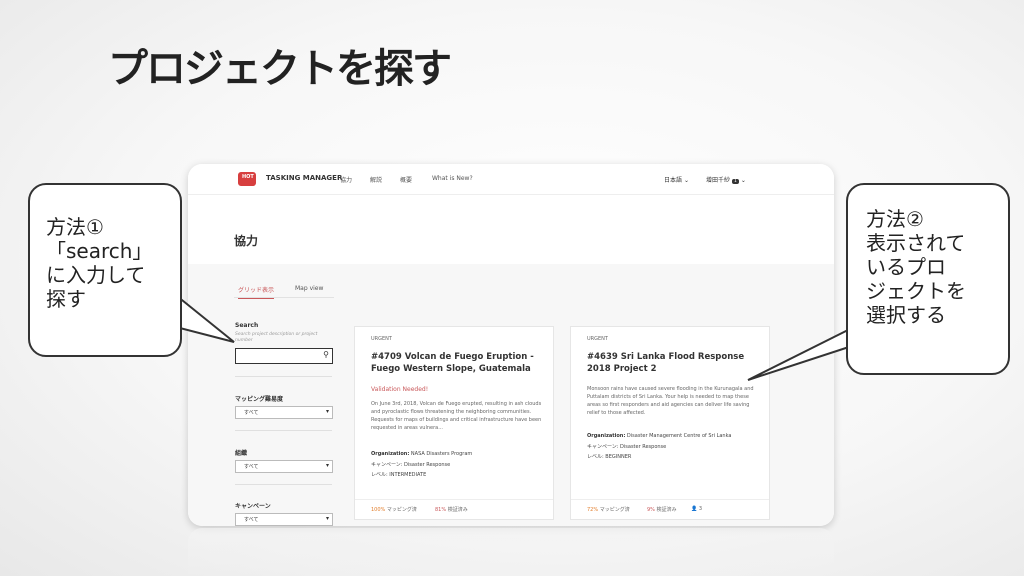 The width and height of the screenshot is (1024, 576). I want to click on right-callout: 方法② 表示されて いるプロ ジェクトを 選択する, so click(928, 279).